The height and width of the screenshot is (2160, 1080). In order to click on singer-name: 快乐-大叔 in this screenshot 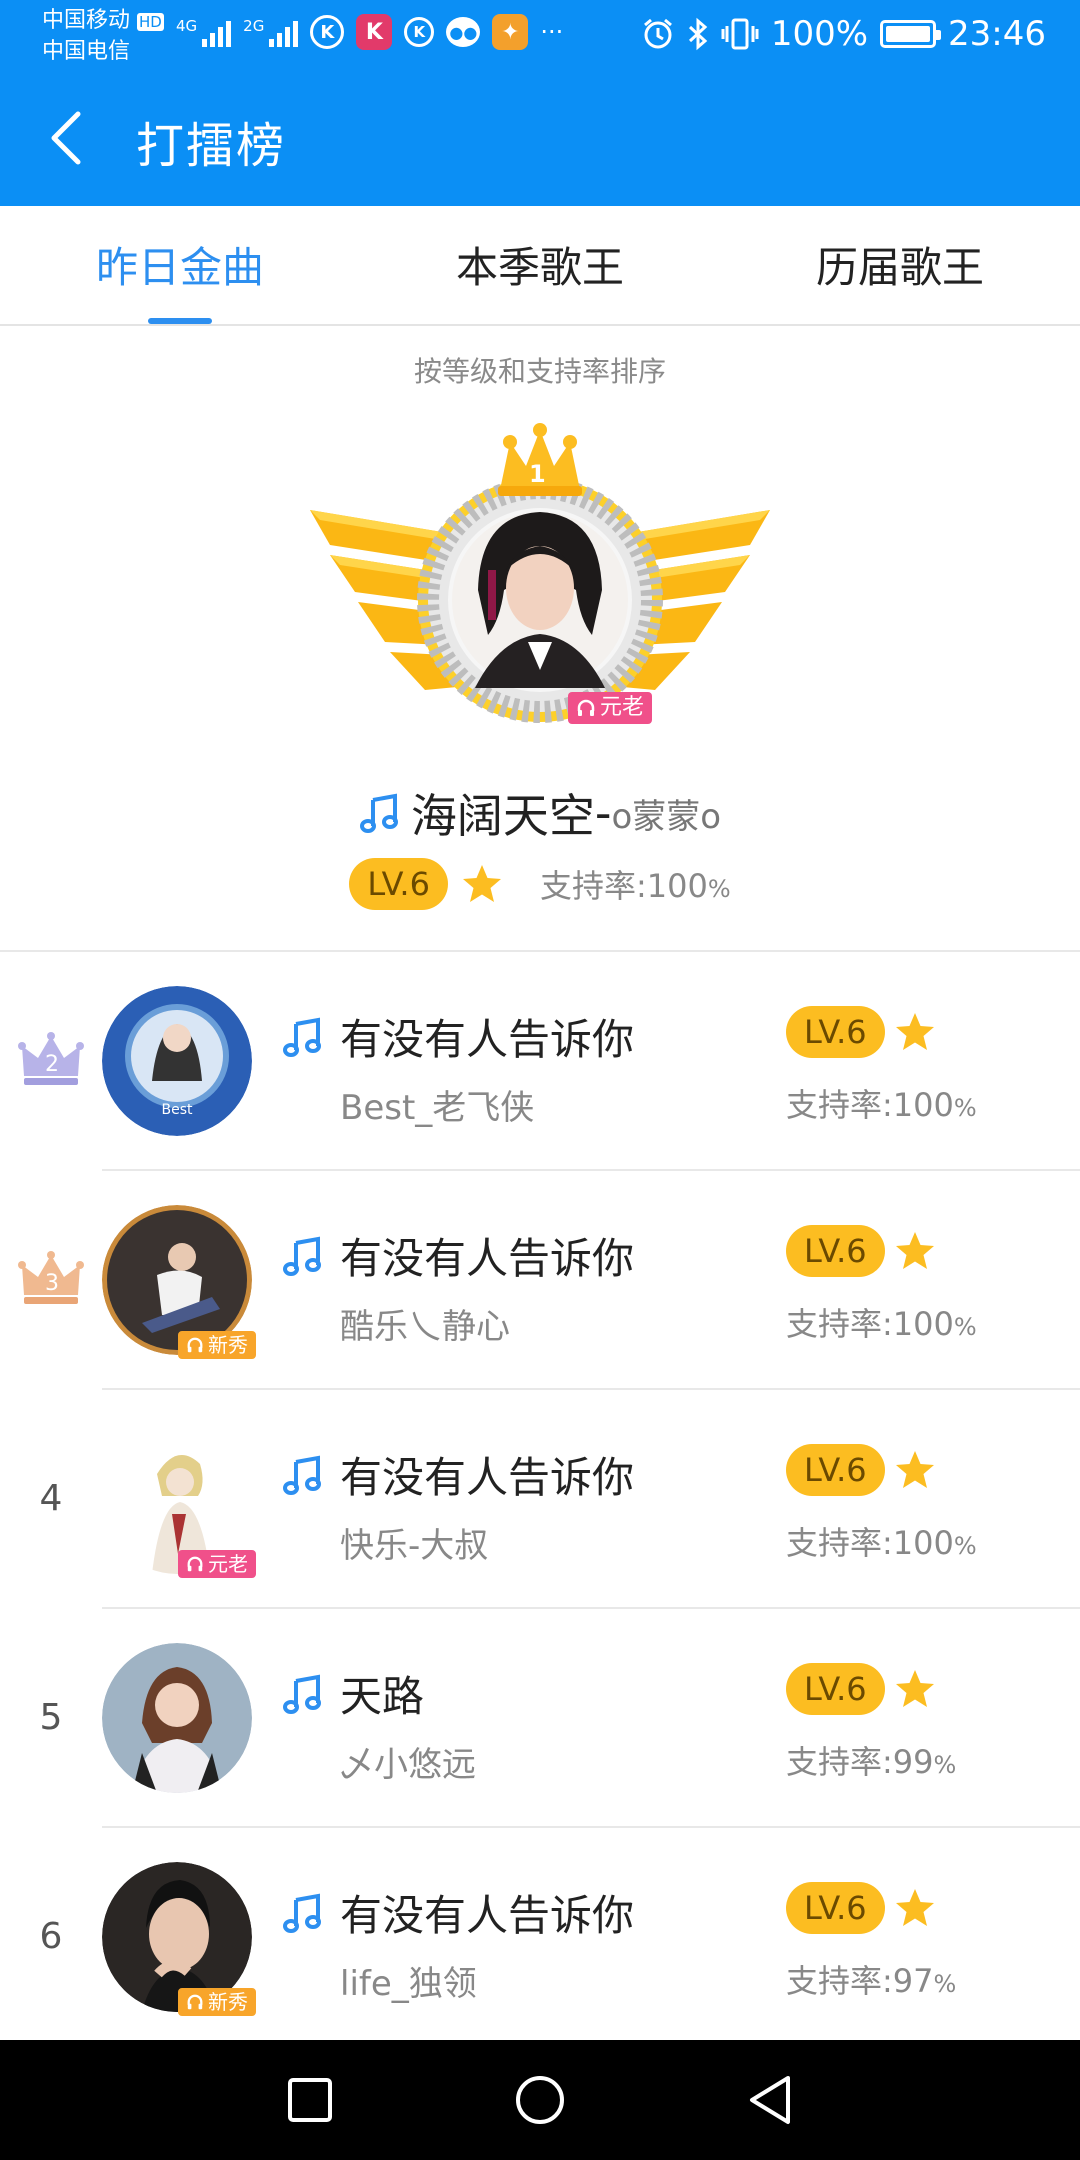, I will do `click(414, 1546)`.